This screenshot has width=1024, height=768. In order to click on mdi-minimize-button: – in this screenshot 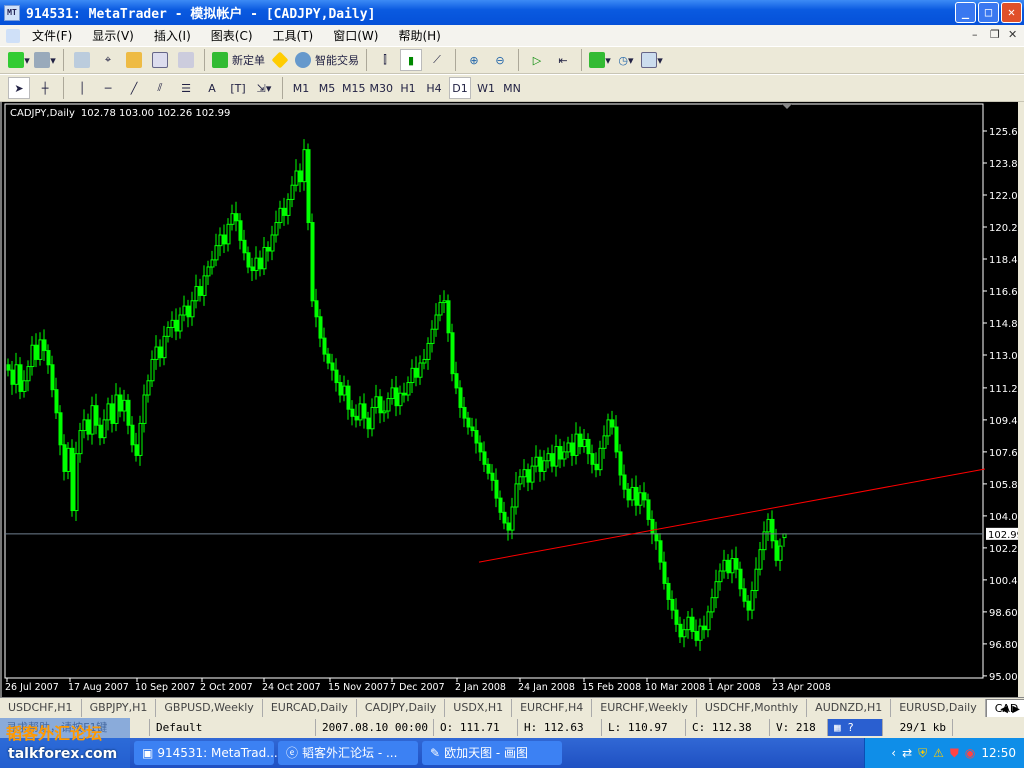, I will do `click(975, 34)`.